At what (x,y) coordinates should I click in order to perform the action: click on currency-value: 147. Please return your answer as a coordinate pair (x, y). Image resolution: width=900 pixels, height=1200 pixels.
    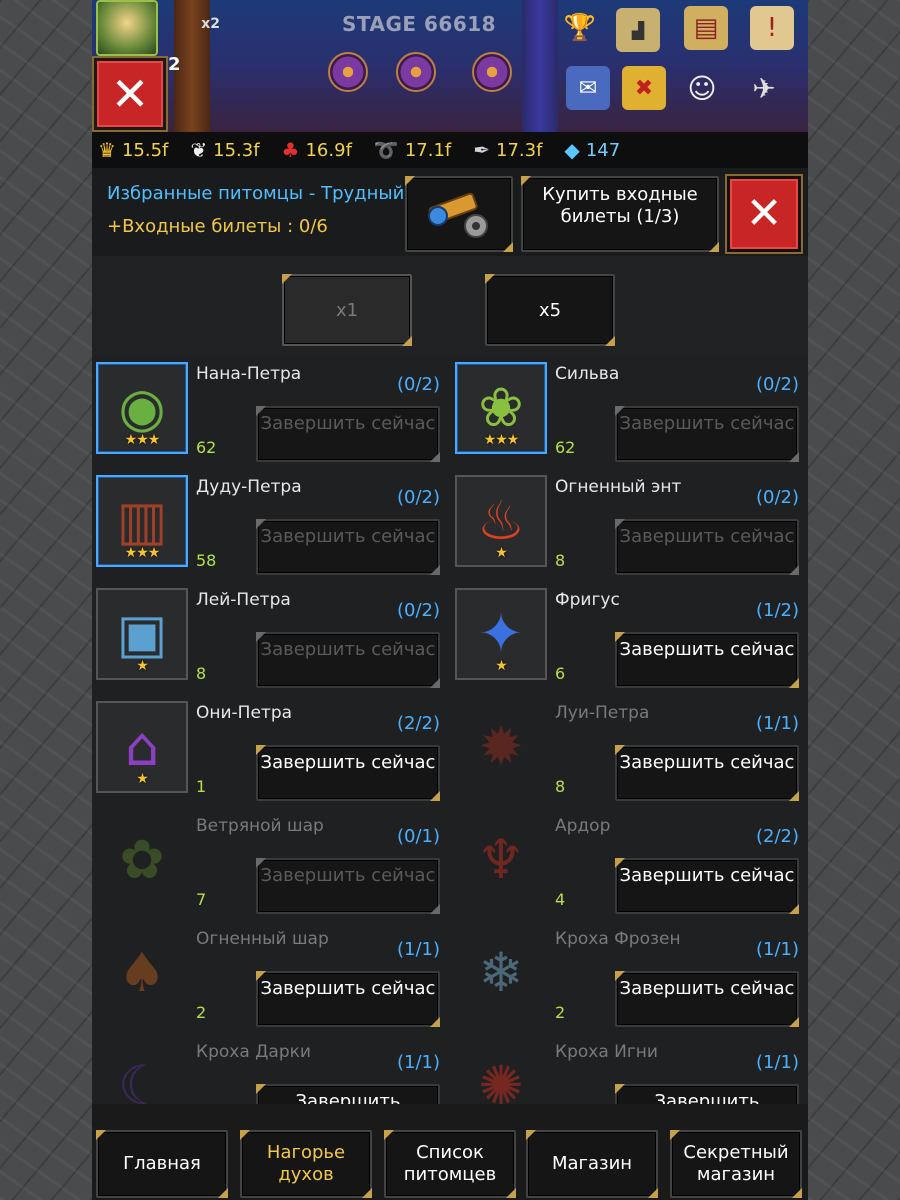
    Looking at the image, I should click on (603, 150).